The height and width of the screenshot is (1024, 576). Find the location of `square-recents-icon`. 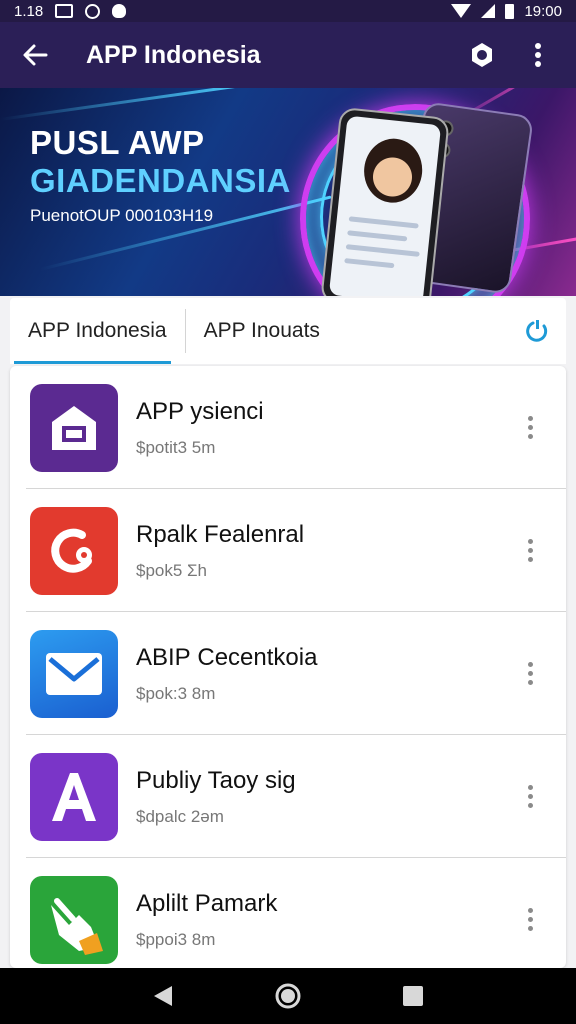

square-recents-icon is located at coordinates (413, 996).